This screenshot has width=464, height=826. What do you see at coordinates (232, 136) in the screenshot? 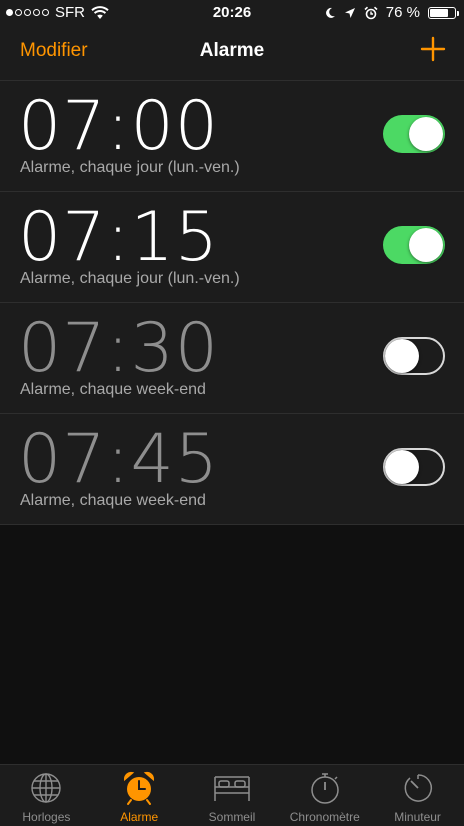
I see `alarm-row: 07:00 Alarme, chaque jour (lun.-ven.)` at bounding box center [232, 136].